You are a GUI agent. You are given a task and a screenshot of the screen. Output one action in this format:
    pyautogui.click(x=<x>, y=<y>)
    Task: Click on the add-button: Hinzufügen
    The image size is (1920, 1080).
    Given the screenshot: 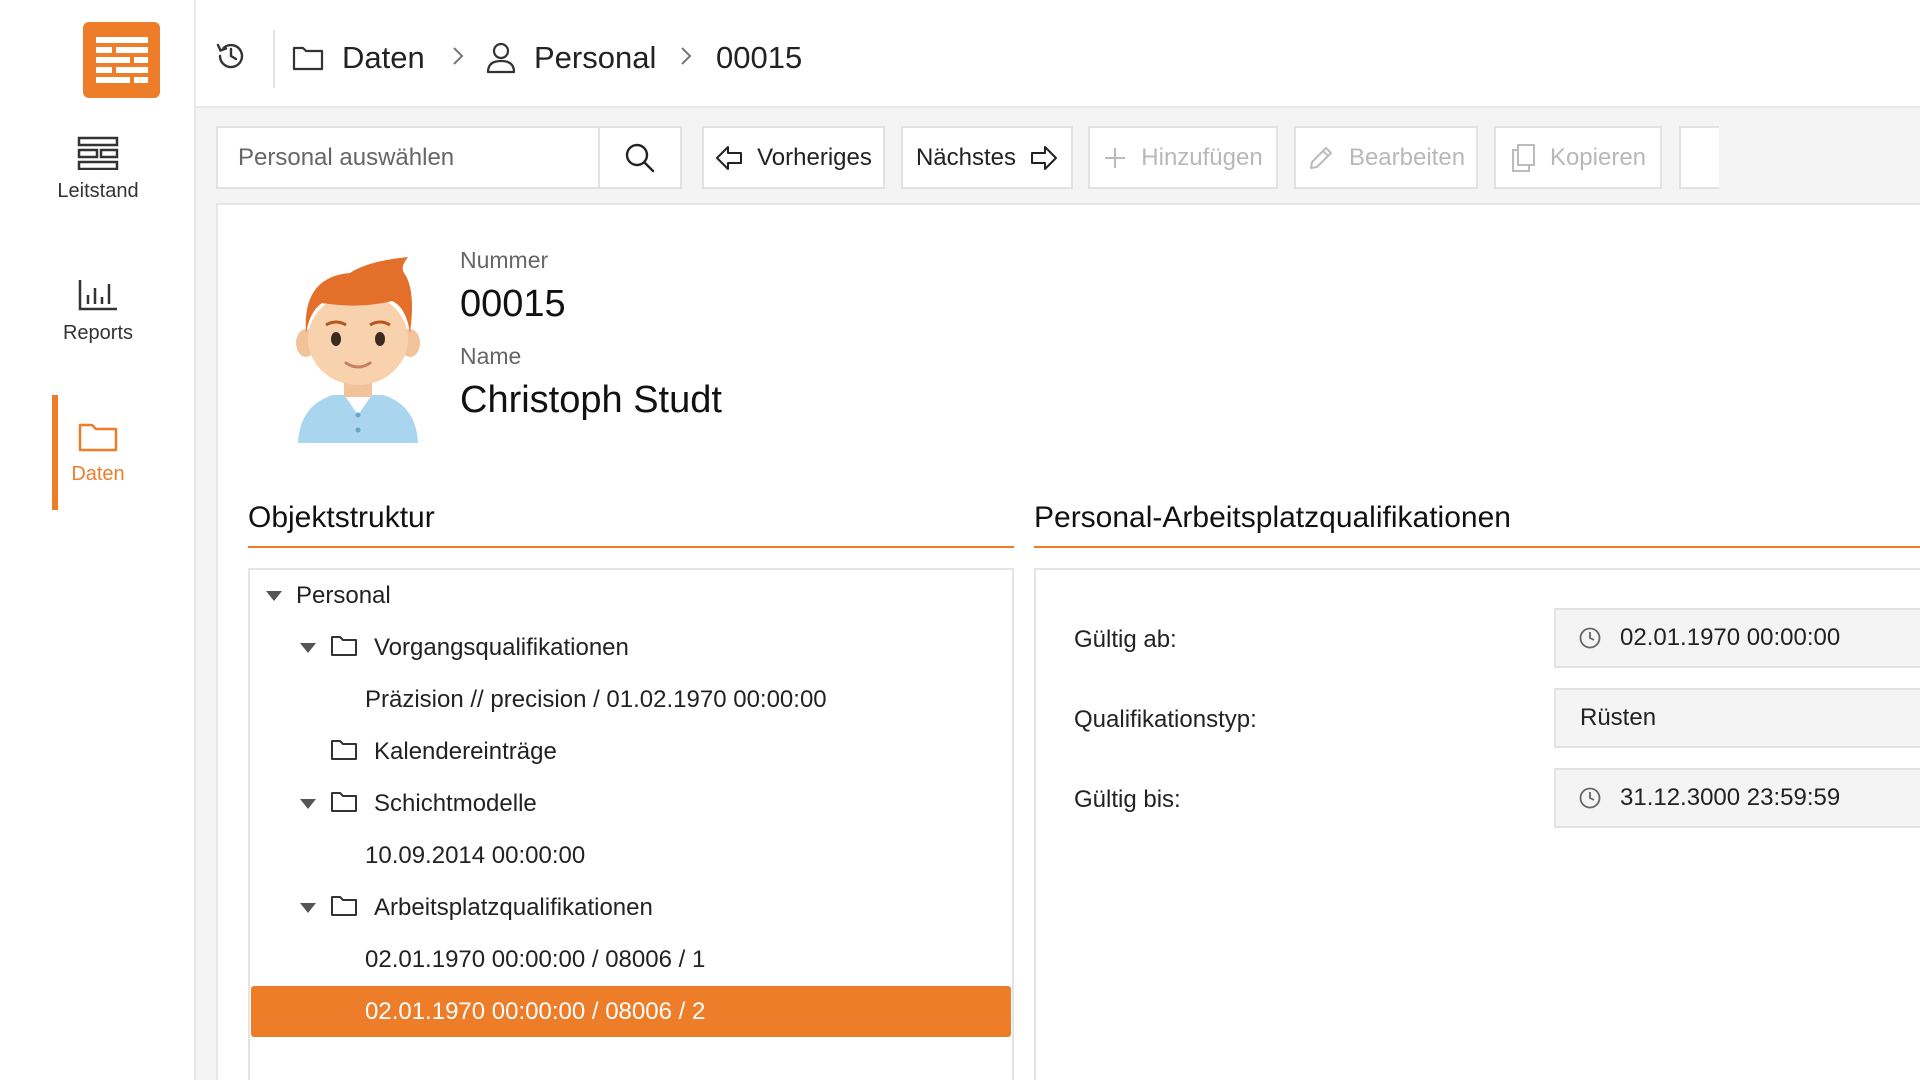 What is the action you would take?
    pyautogui.click(x=1183, y=157)
    